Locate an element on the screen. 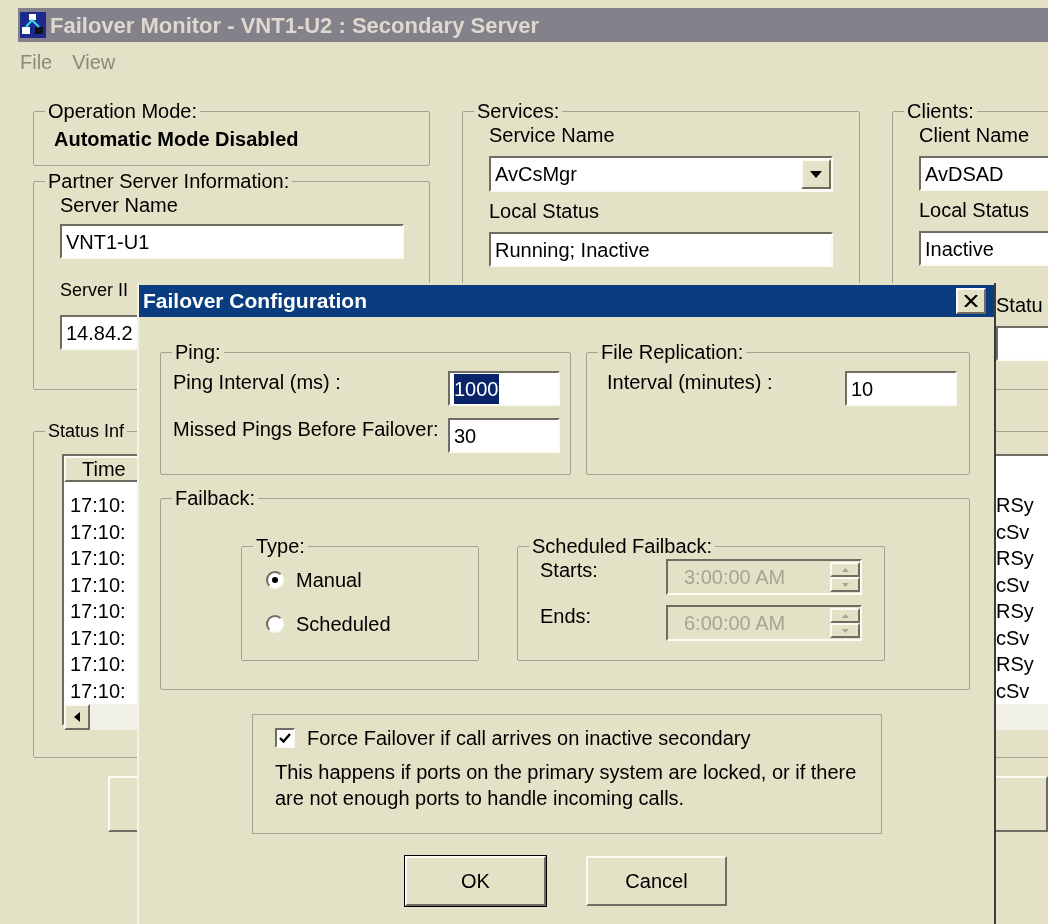  label: Interval (minutes) : is located at coordinates (690, 382).